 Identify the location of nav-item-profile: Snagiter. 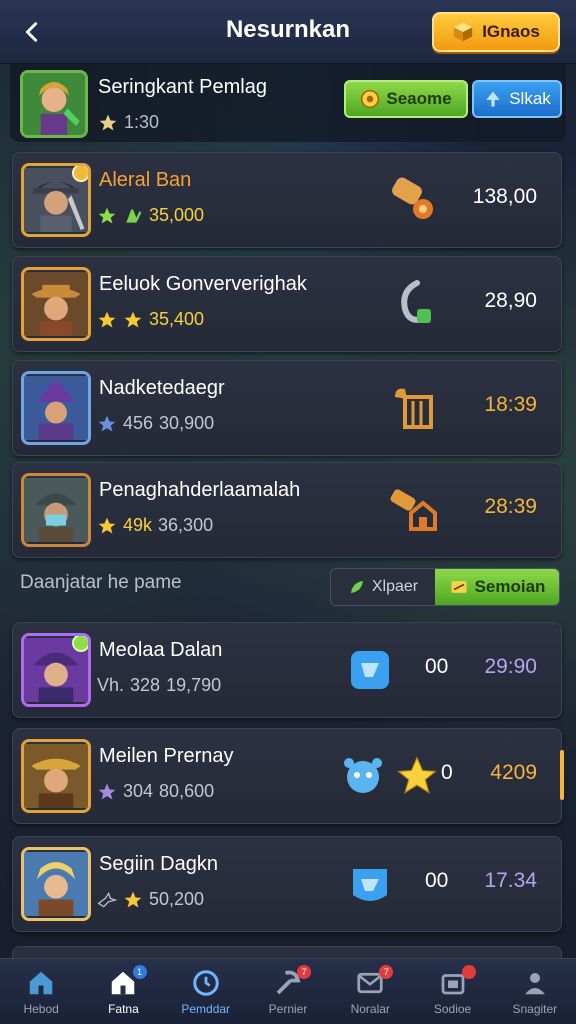
(535, 991).